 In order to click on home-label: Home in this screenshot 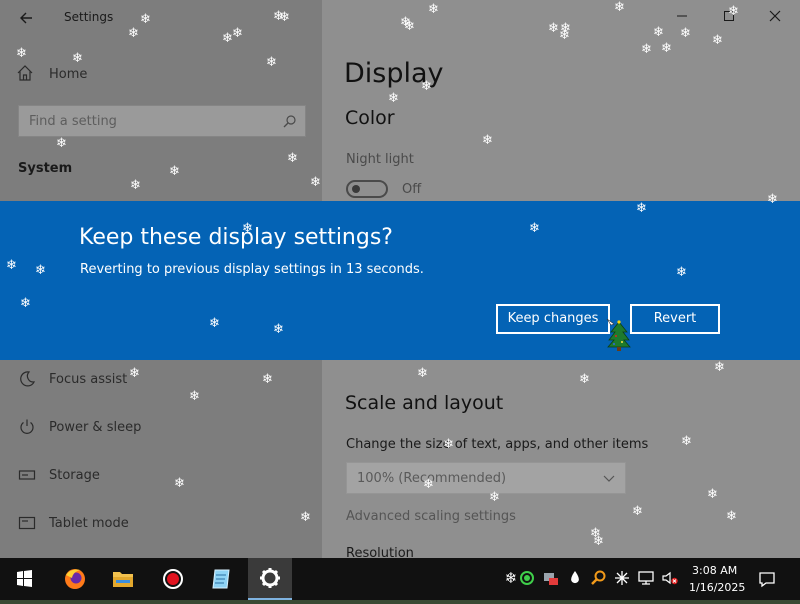, I will do `click(68, 74)`.